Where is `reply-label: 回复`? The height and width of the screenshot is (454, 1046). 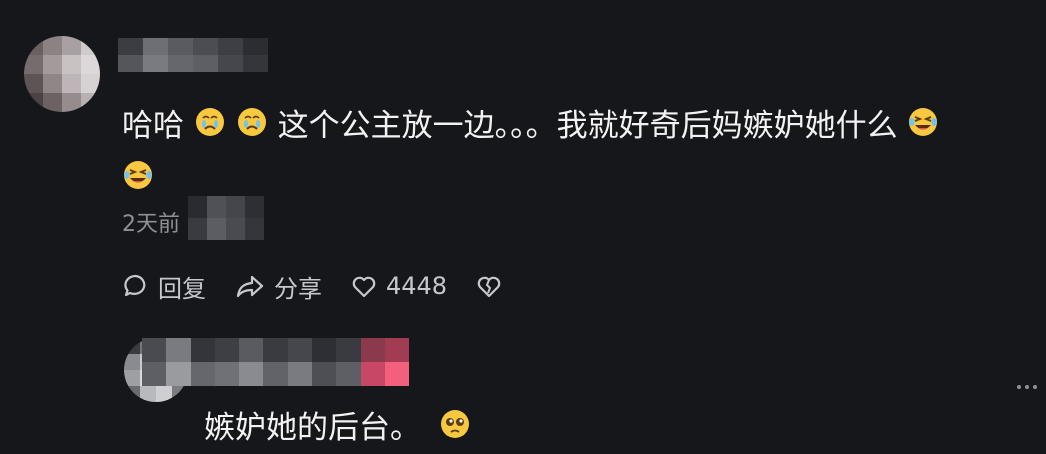
reply-label: 回复 is located at coordinates (182, 288).